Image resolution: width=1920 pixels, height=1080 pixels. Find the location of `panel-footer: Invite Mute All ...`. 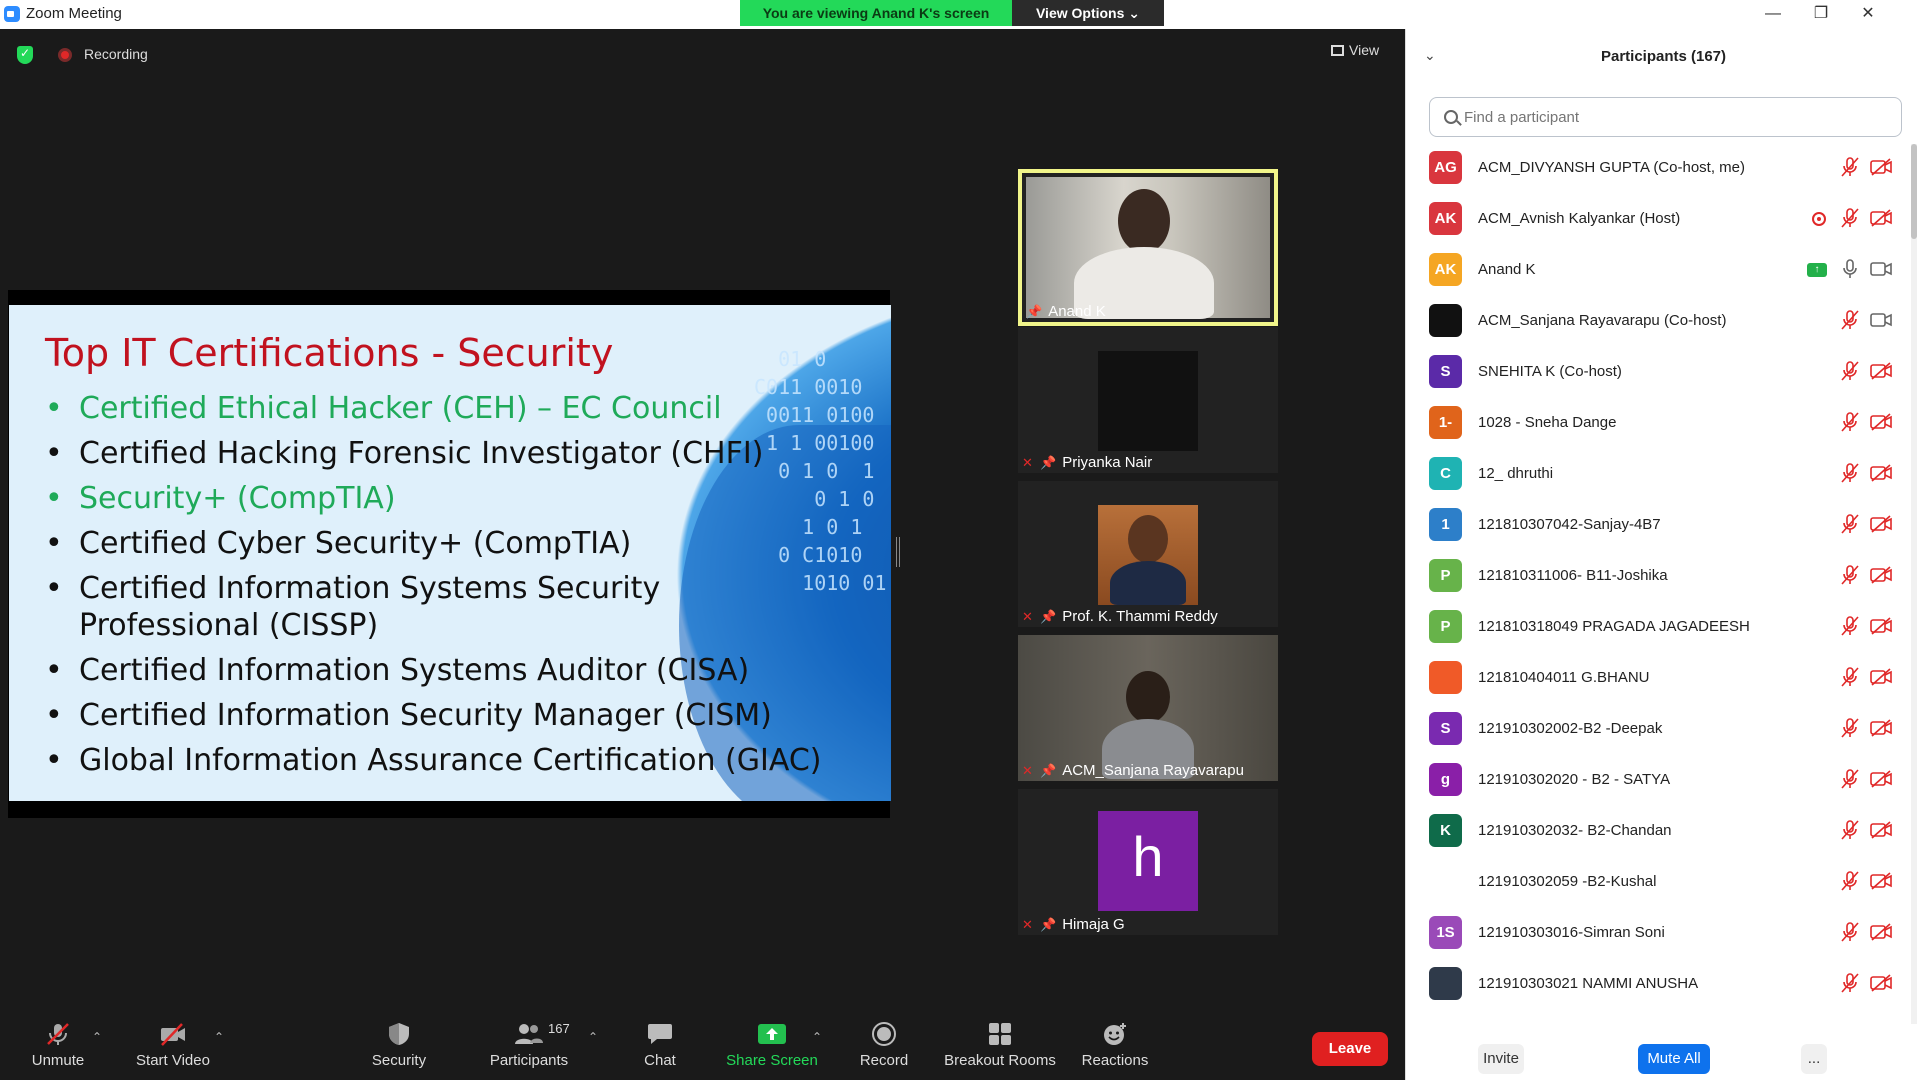

panel-footer: Invite Mute All ... is located at coordinates (1663, 1056).